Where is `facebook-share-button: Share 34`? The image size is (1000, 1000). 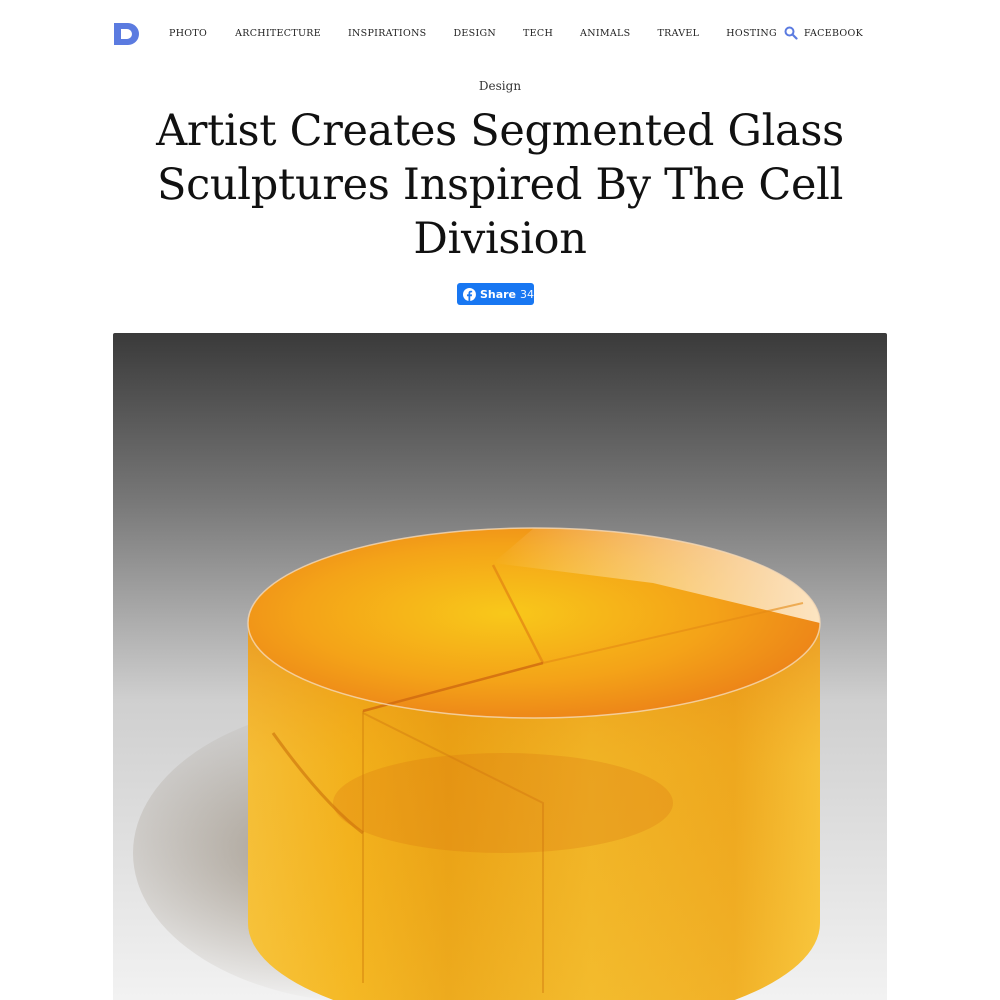 facebook-share-button: Share 34 is located at coordinates (495, 294).